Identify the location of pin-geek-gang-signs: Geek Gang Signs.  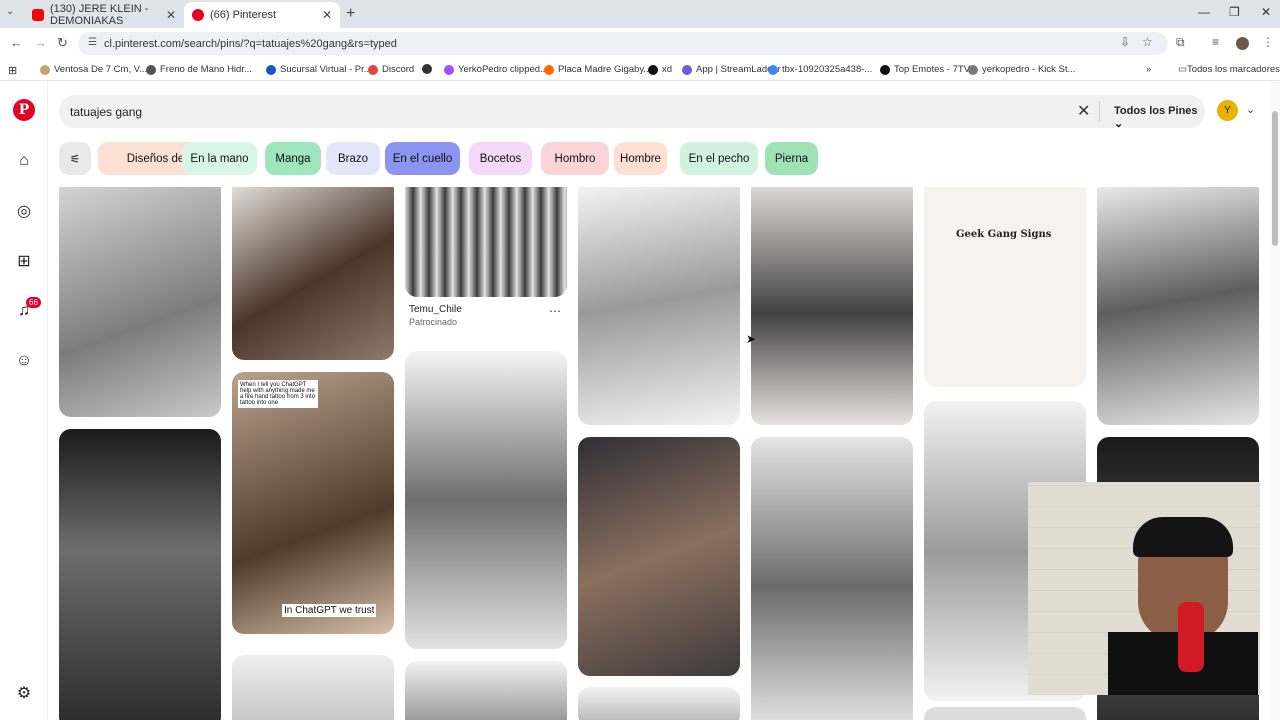
(1005, 287).